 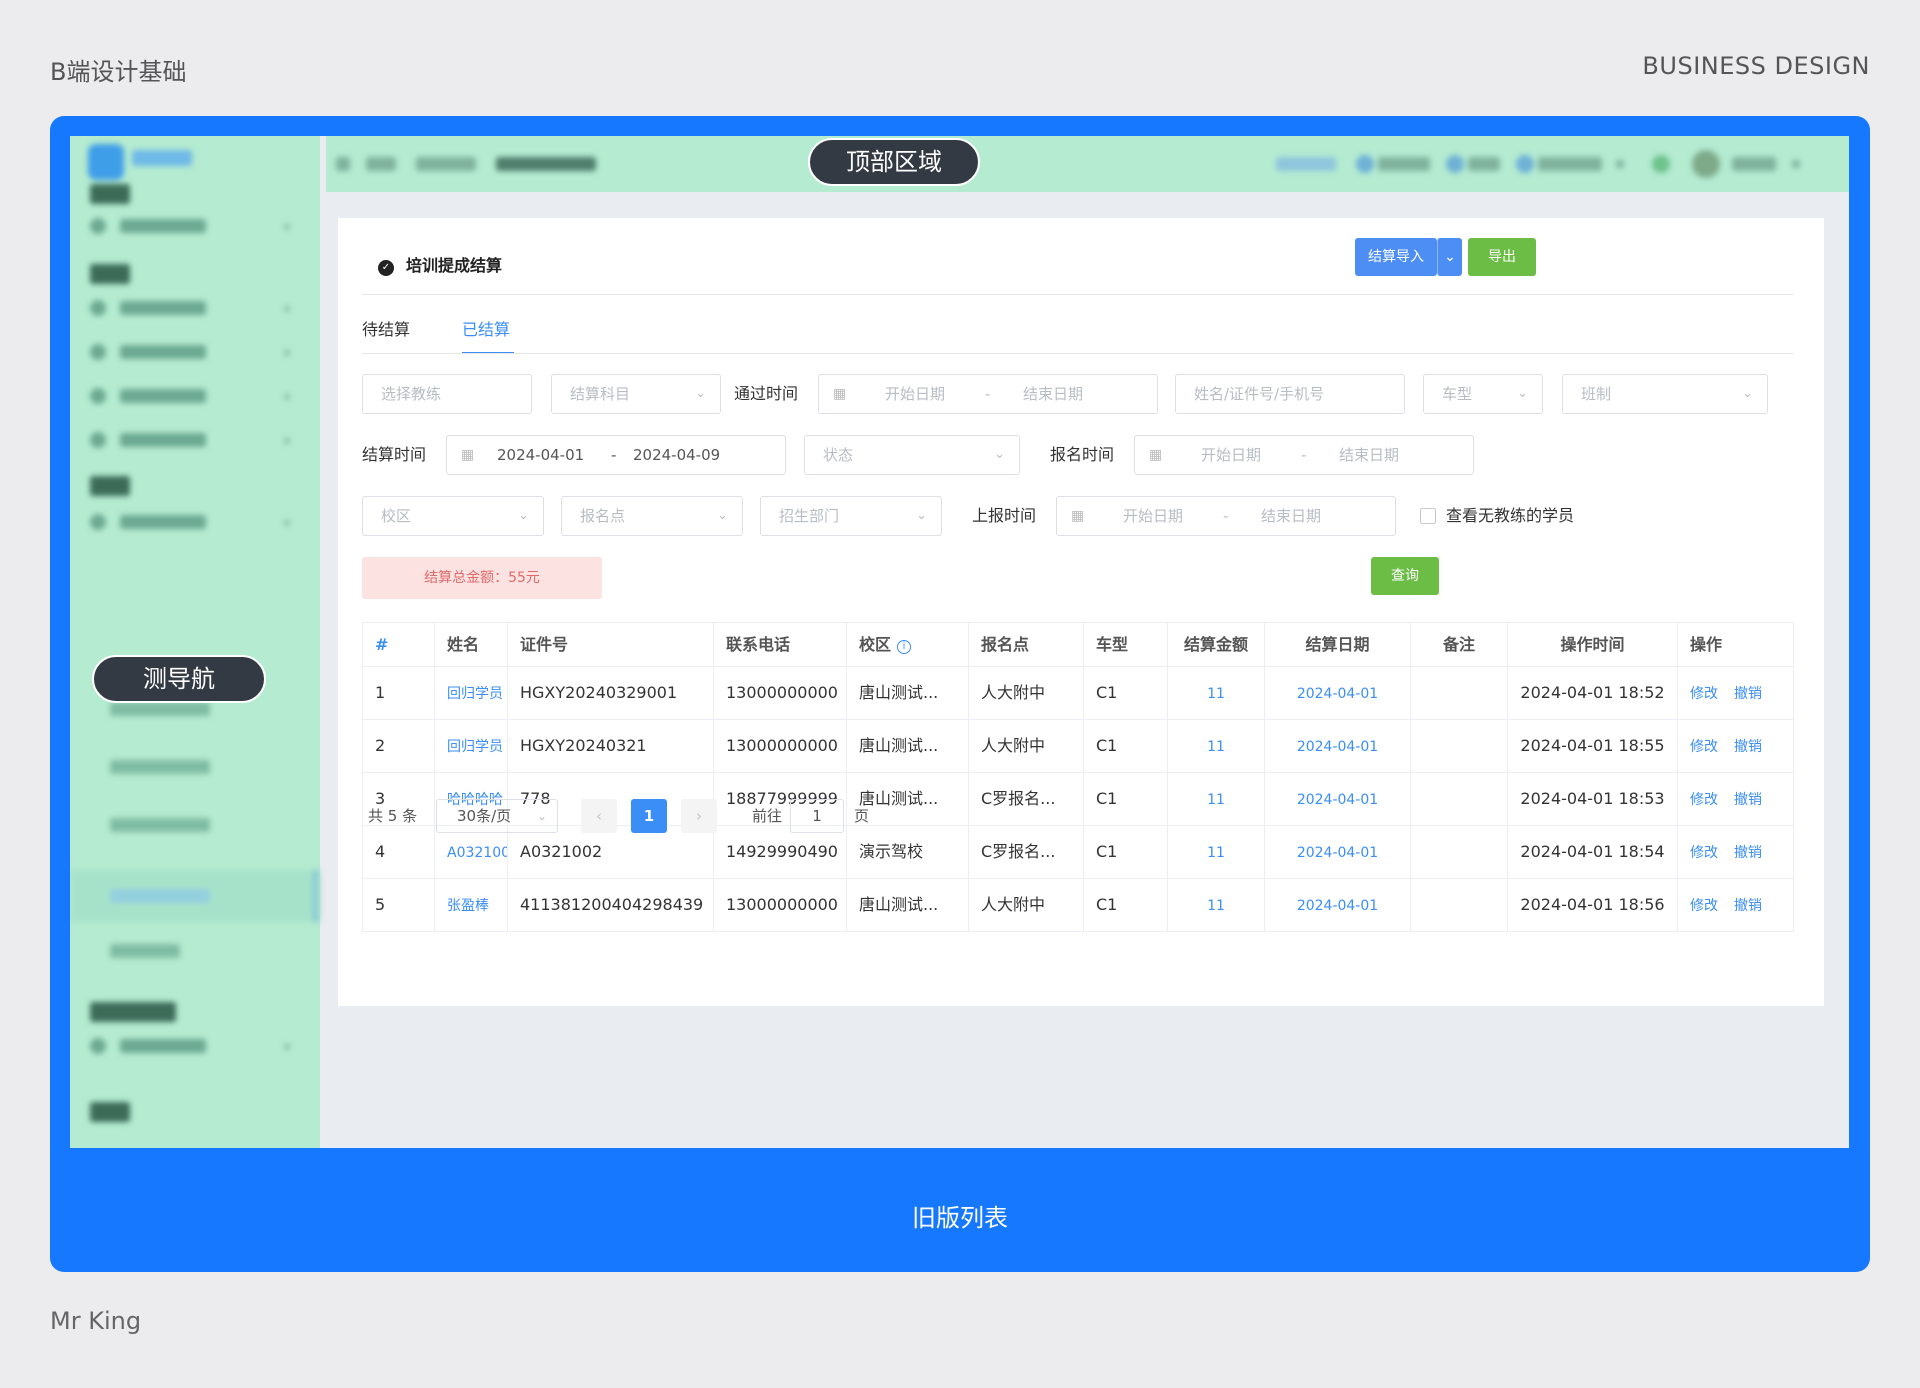 What do you see at coordinates (649, 816) in the screenshot?
I see `page-number-current: 1` at bounding box center [649, 816].